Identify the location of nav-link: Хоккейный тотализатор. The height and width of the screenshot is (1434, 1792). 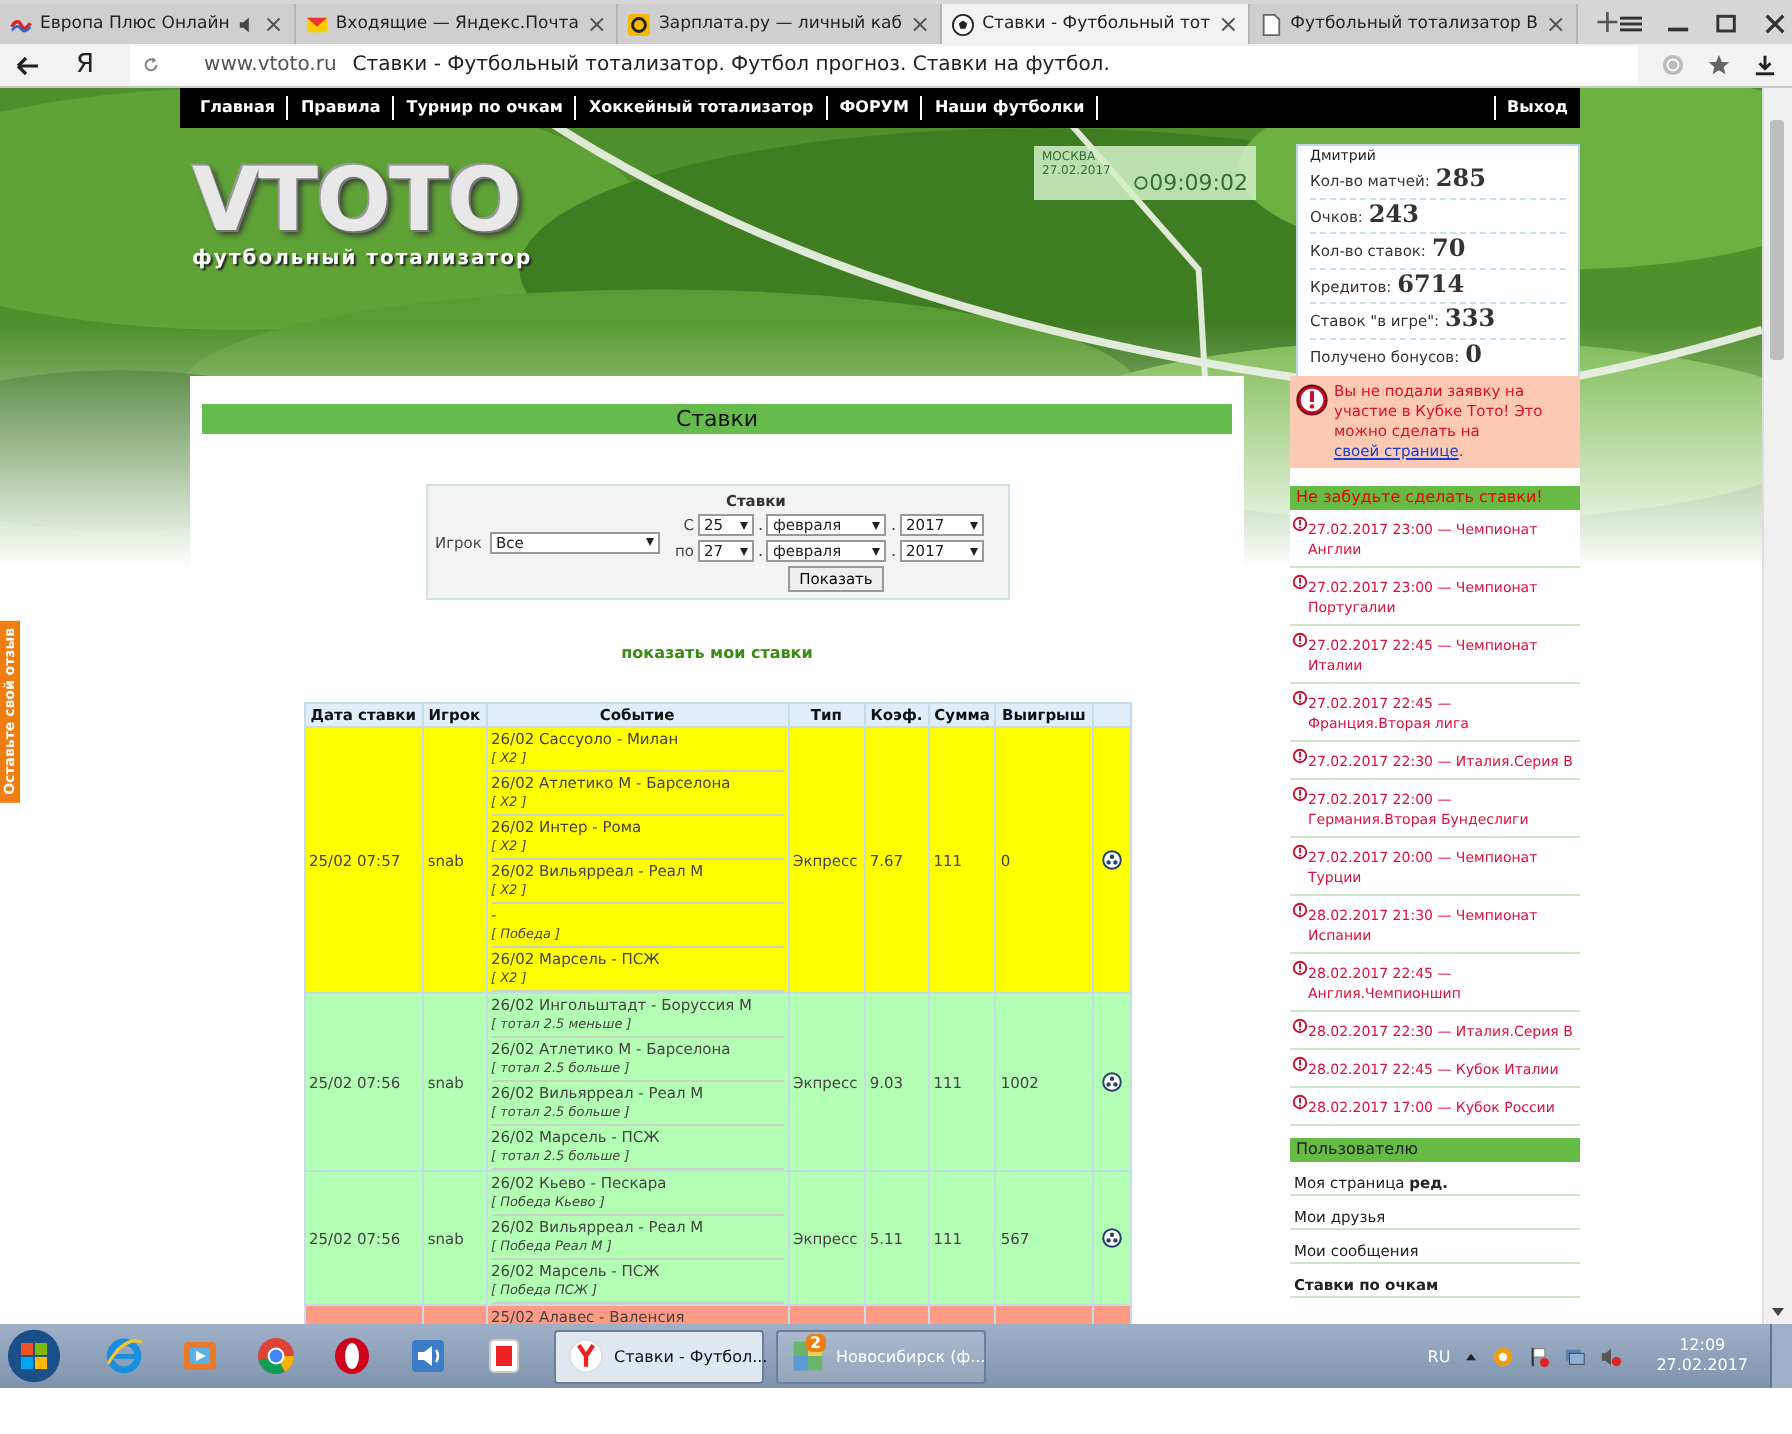
(702, 108).